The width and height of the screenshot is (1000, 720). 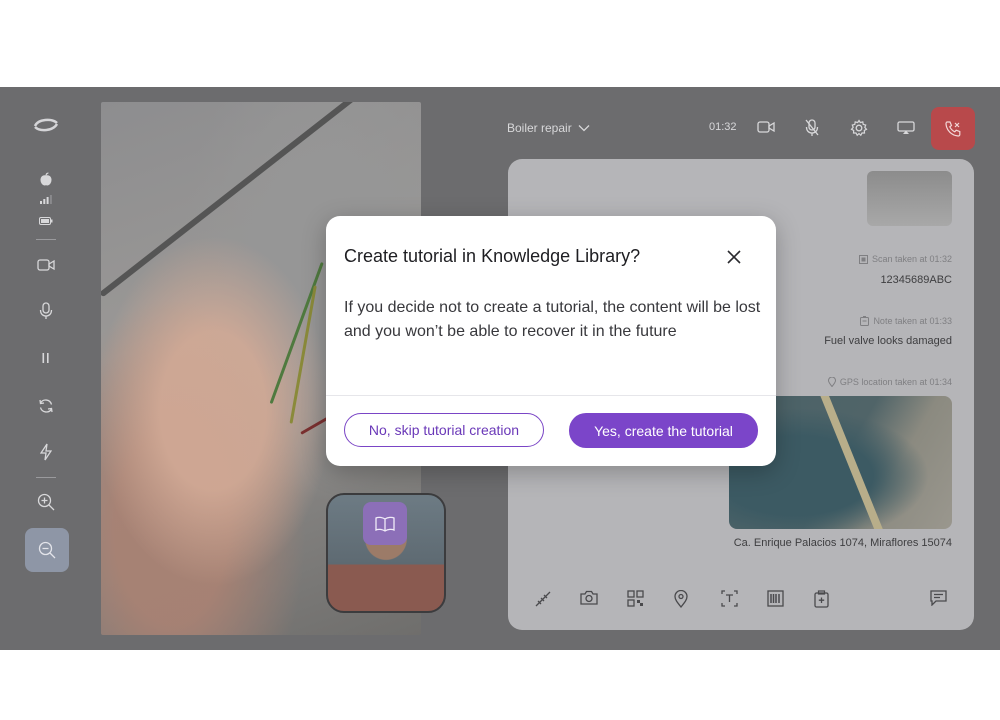 What do you see at coordinates (865, 321) in the screenshot?
I see `note-icon` at bounding box center [865, 321].